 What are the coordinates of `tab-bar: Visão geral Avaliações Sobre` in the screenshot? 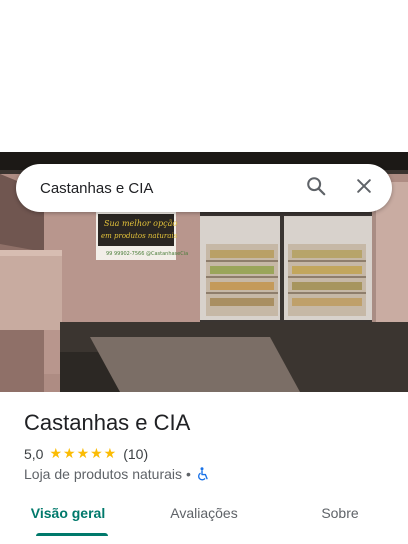 It's located at (204, 521).